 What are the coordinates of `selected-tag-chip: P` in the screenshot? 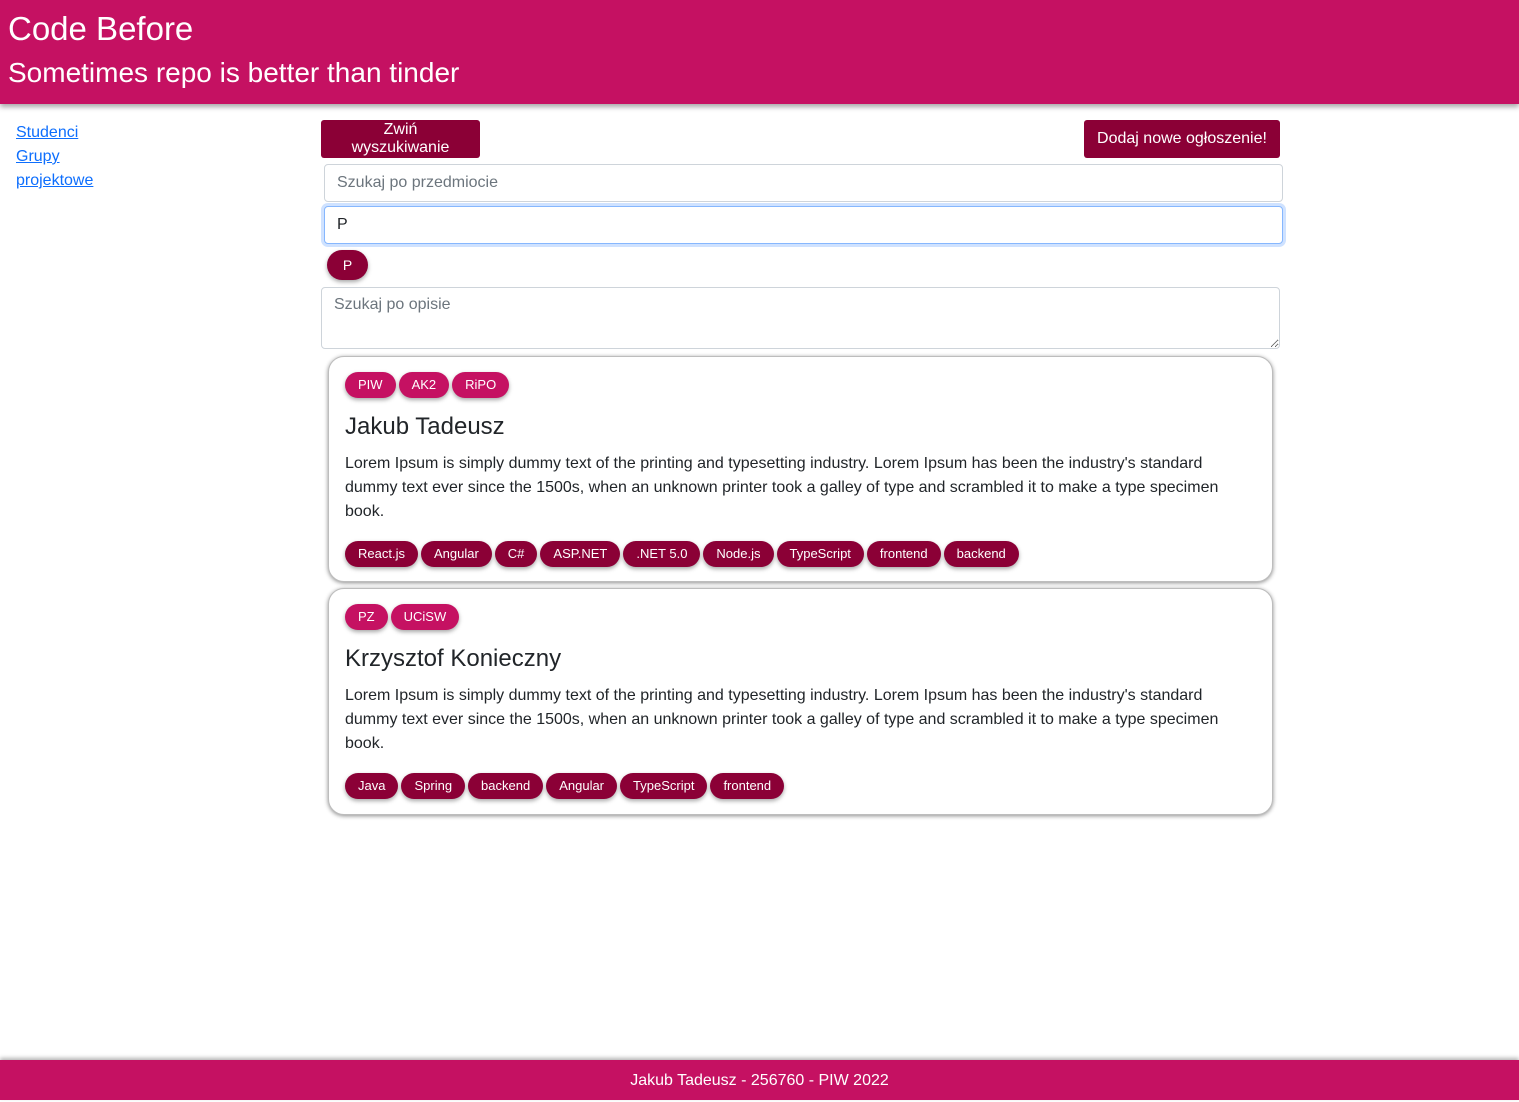 It's located at (347, 265).